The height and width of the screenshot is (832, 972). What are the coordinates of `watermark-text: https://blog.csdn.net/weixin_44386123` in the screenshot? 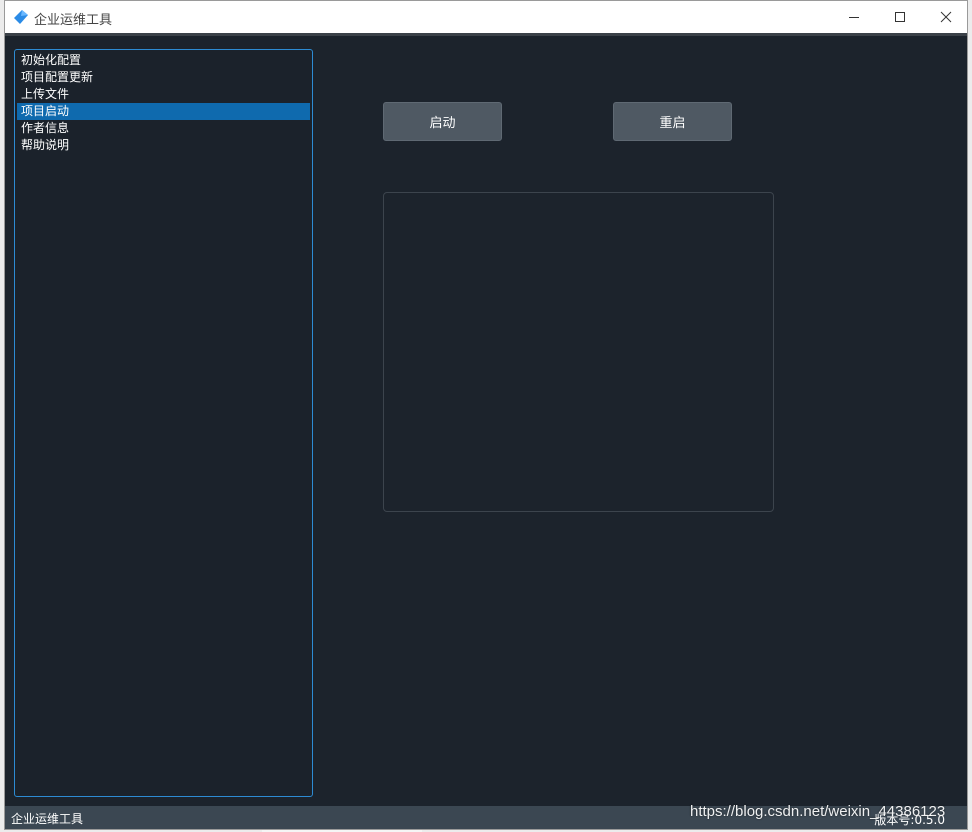 It's located at (818, 811).